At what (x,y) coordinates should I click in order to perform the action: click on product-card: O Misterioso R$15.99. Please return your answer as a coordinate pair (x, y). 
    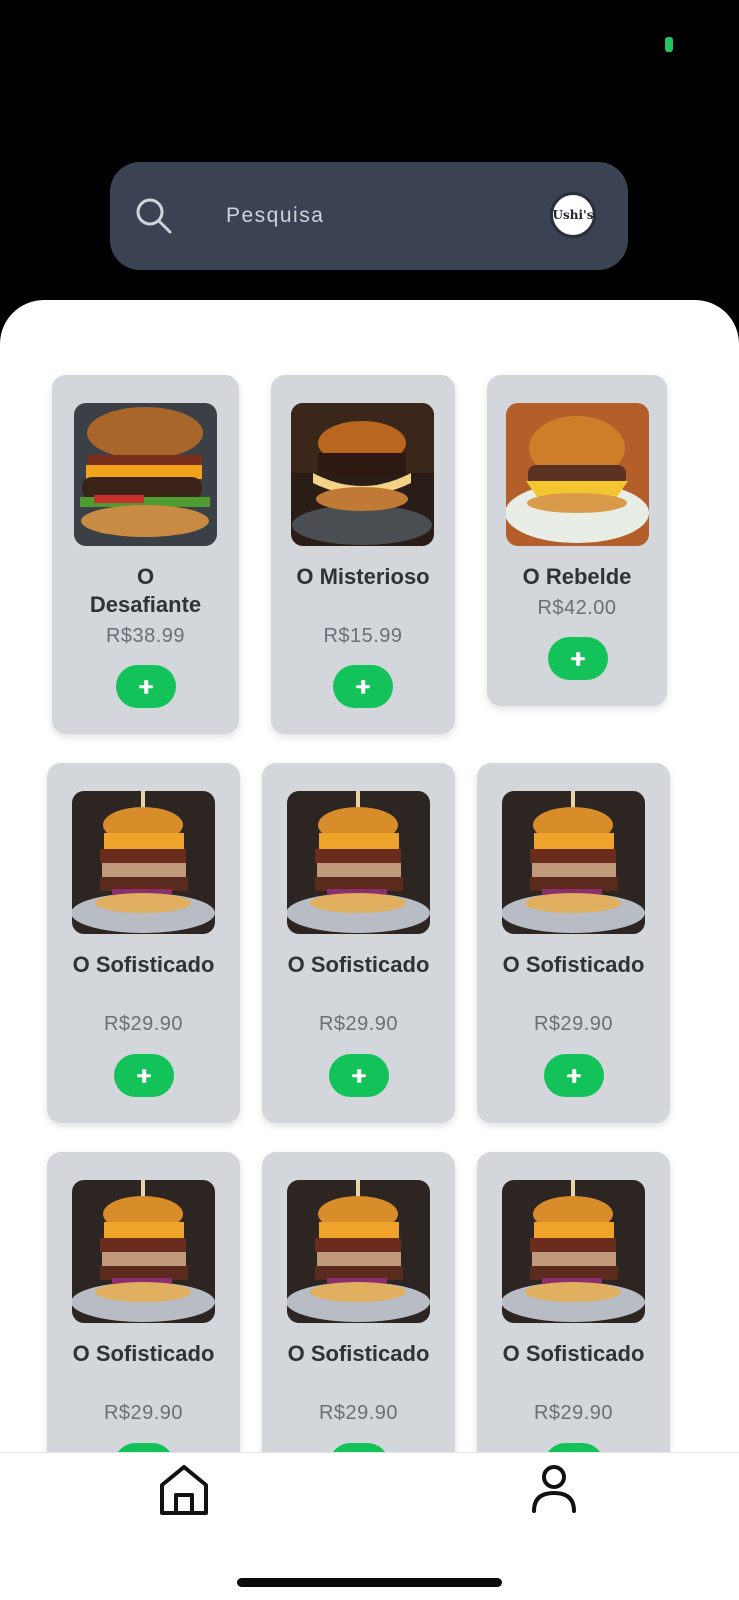
    Looking at the image, I should click on (363, 554).